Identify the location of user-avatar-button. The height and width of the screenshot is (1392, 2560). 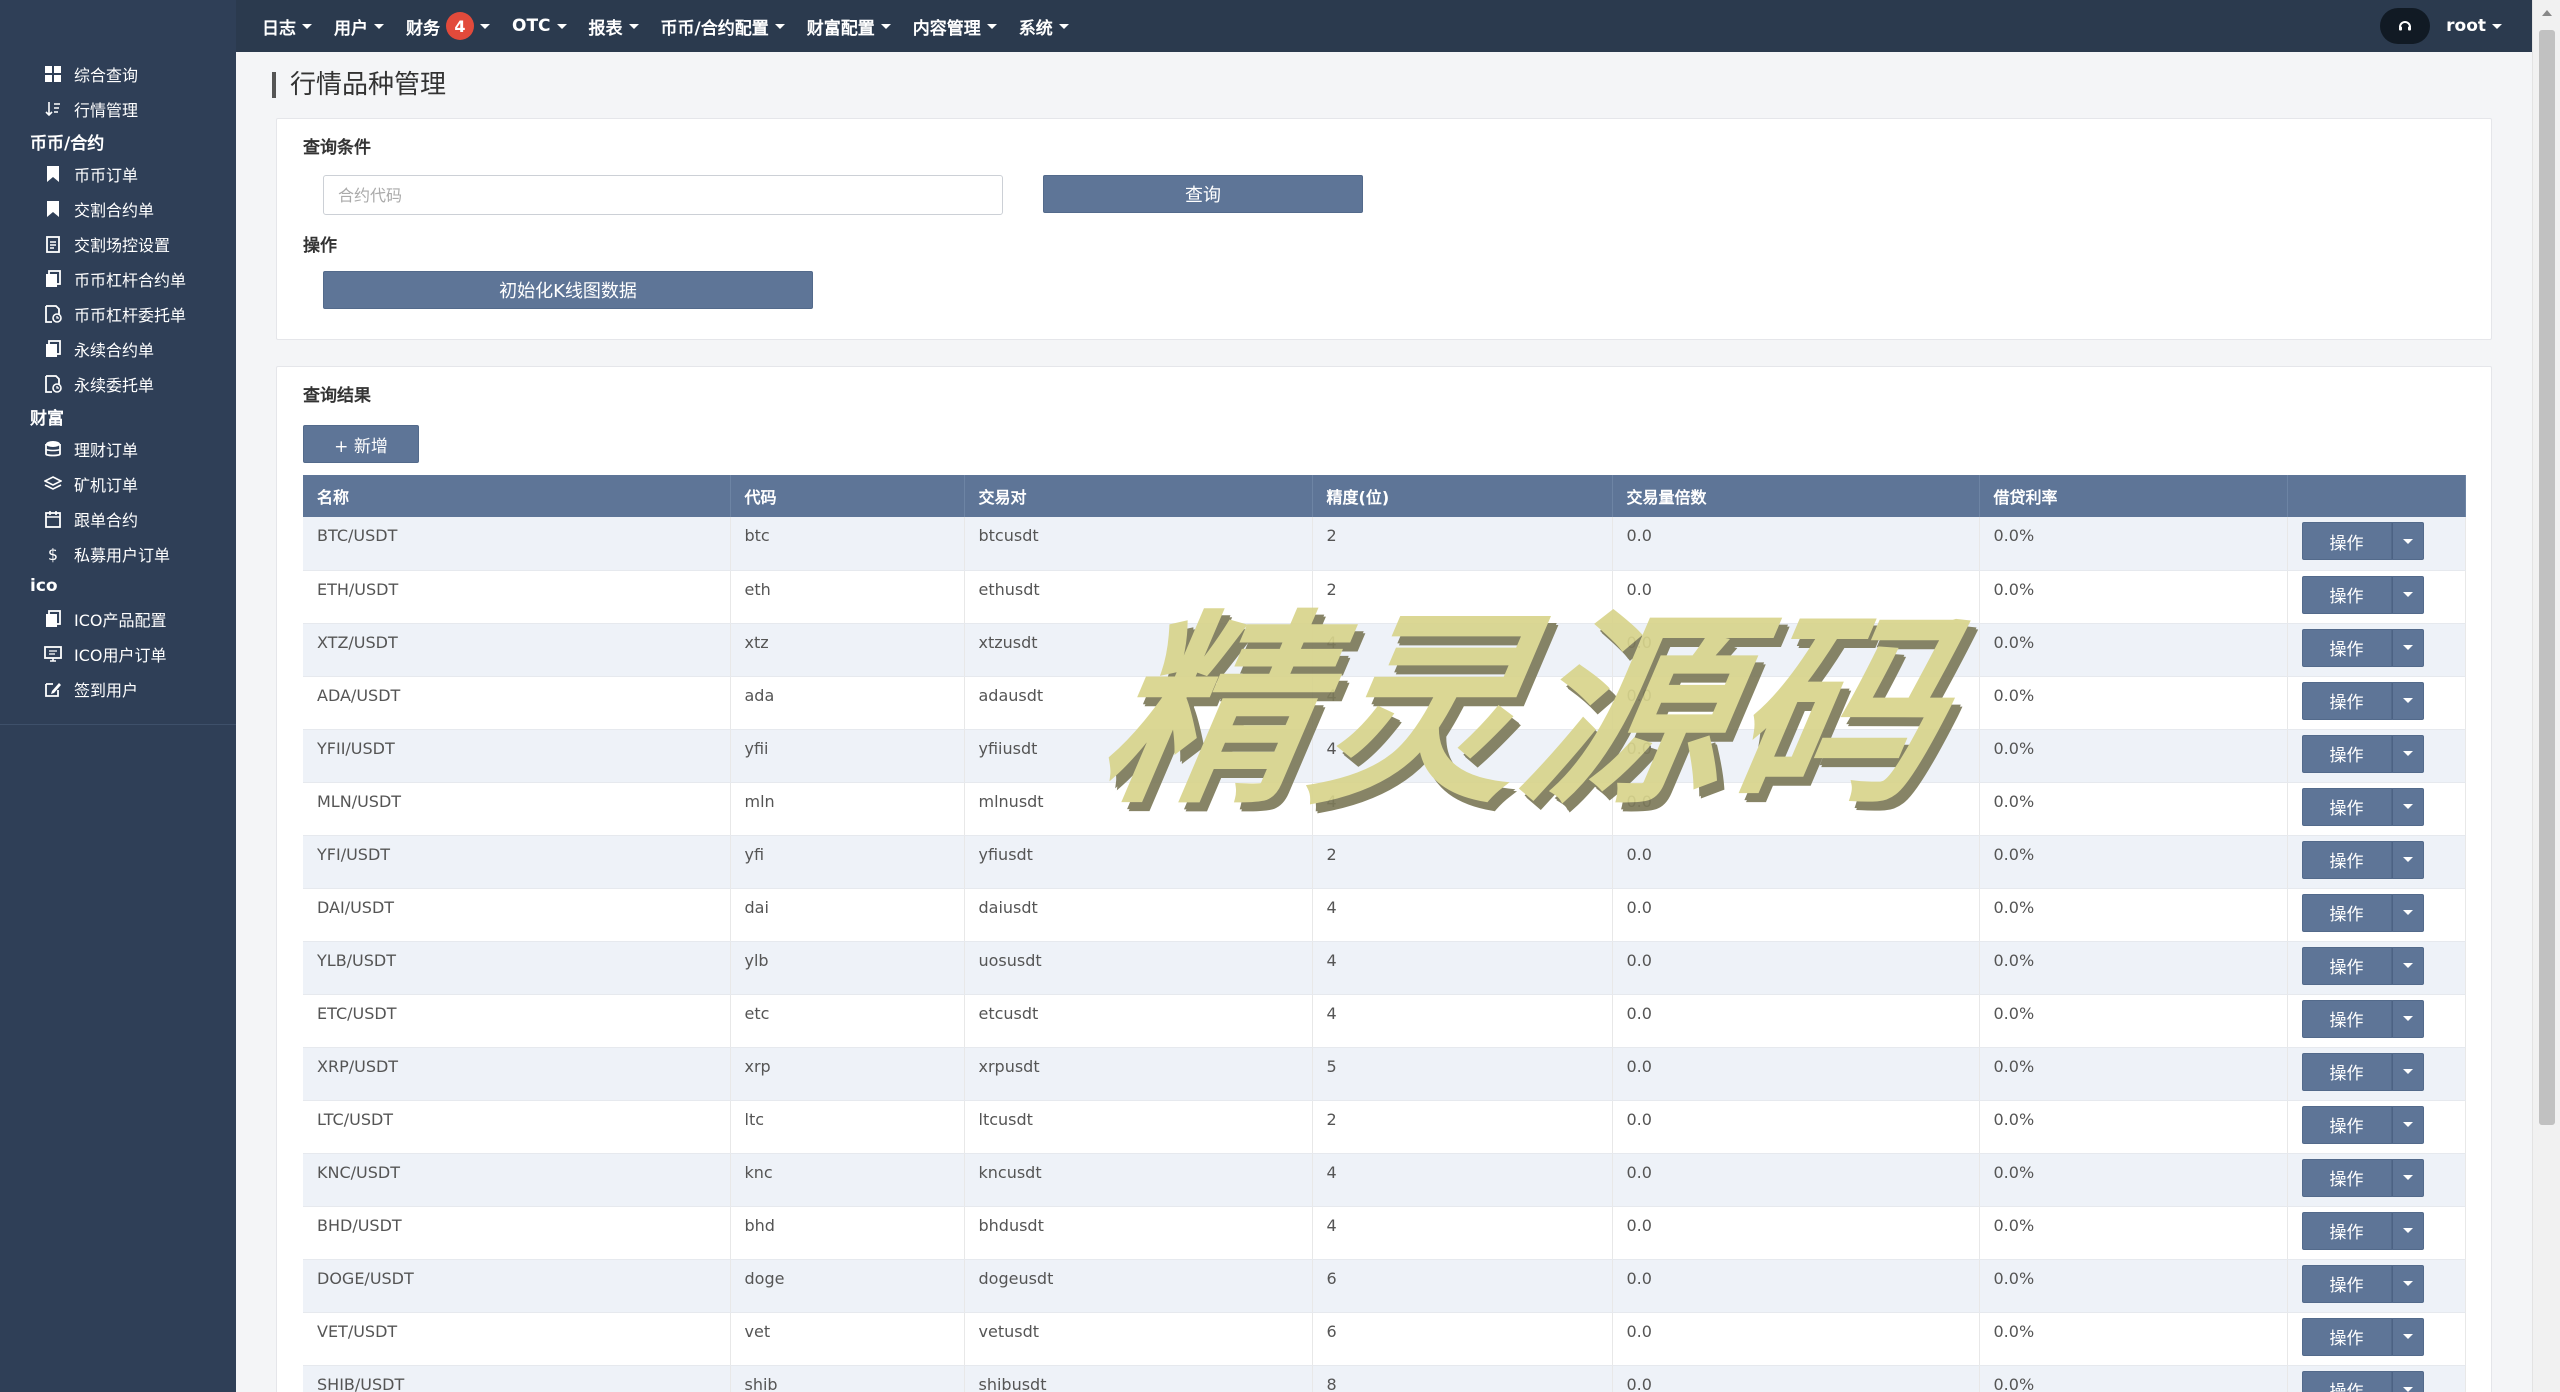
(2405, 26).